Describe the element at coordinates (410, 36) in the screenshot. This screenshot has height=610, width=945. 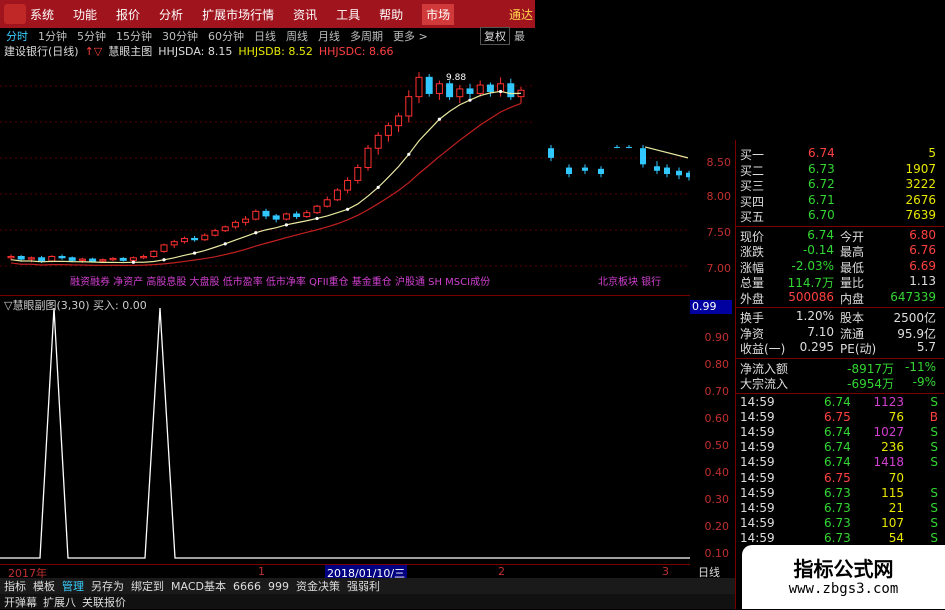
I see `period-tab-more: 更多 >` at that location.